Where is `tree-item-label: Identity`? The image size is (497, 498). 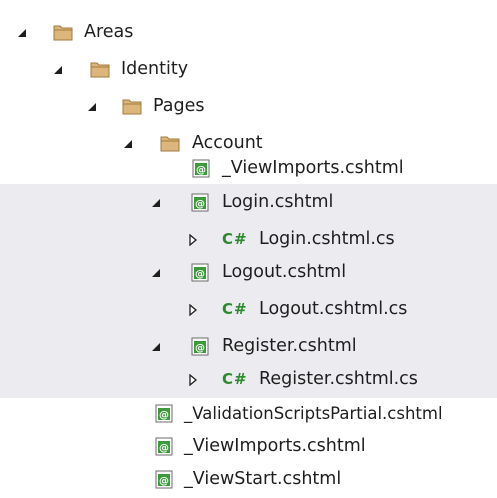 tree-item-label: Identity is located at coordinates (155, 69).